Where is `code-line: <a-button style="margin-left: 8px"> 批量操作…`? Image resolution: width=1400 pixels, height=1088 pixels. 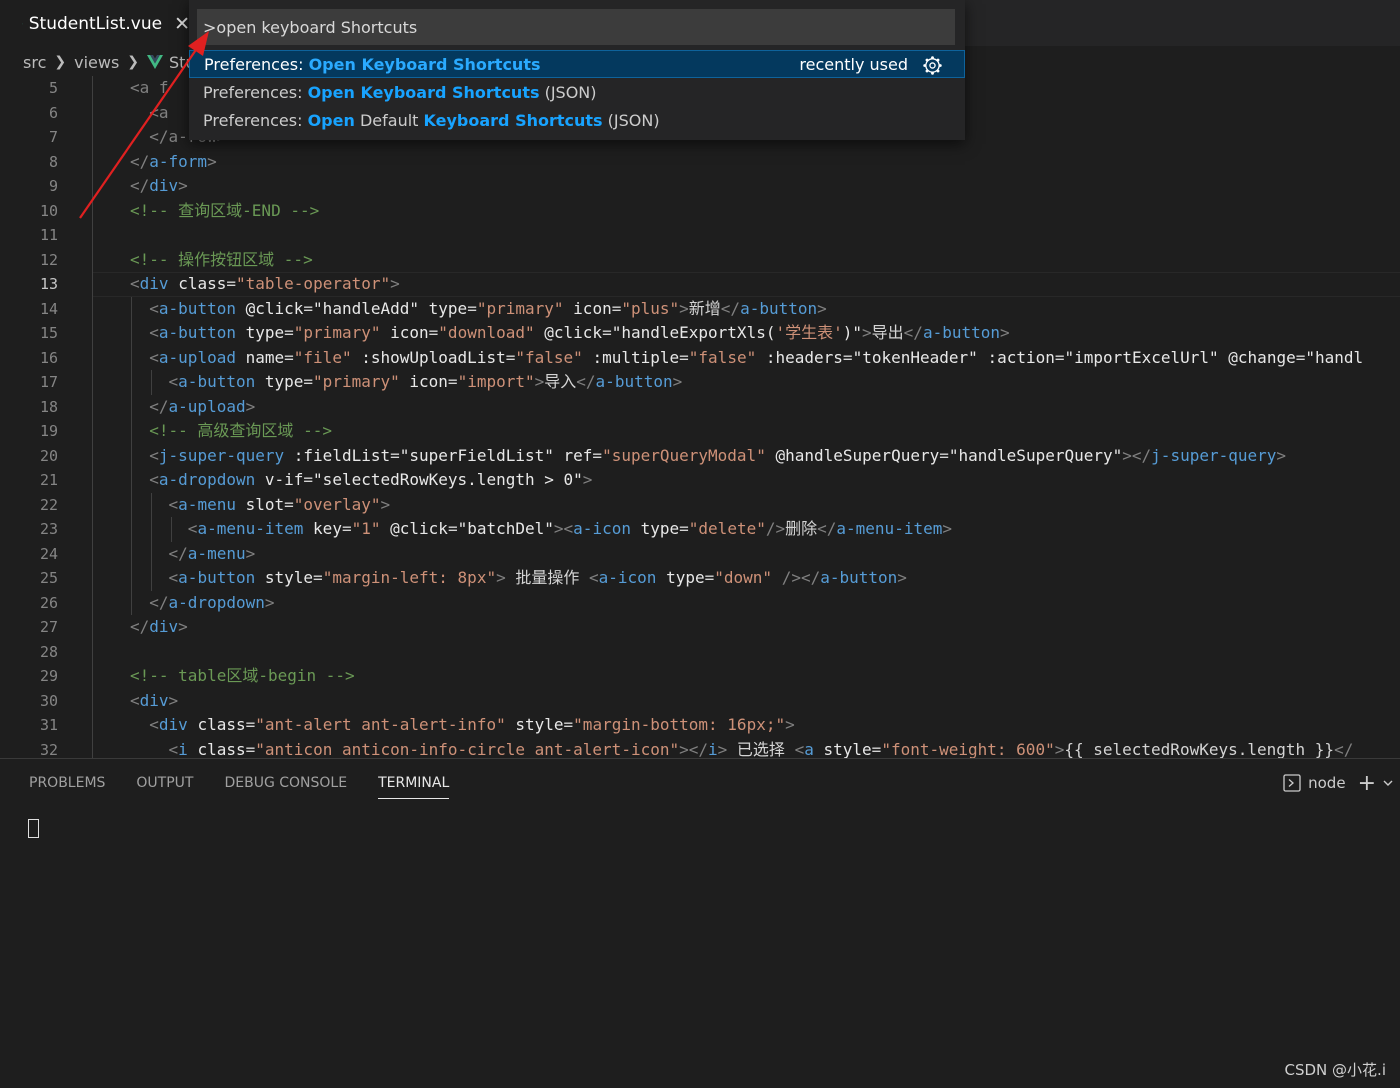 code-line: <a-button style="margin-left: 8px"> 批量操作… is located at coordinates (518, 578).